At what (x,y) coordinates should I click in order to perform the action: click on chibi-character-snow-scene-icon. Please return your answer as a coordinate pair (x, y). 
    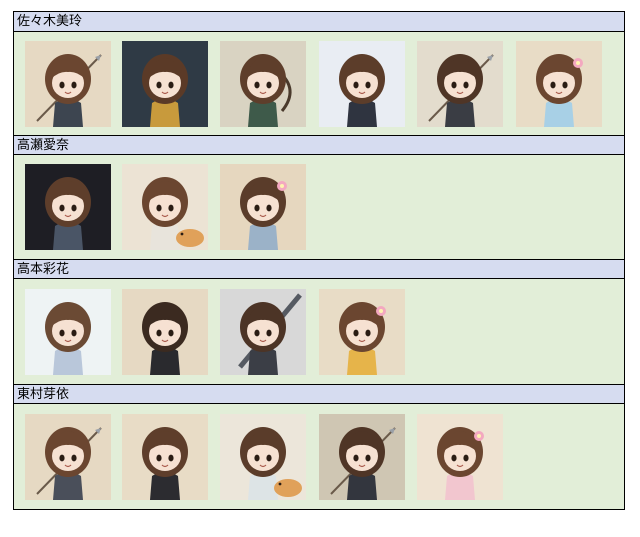
    Looking at the image, I should click on (362, 84).